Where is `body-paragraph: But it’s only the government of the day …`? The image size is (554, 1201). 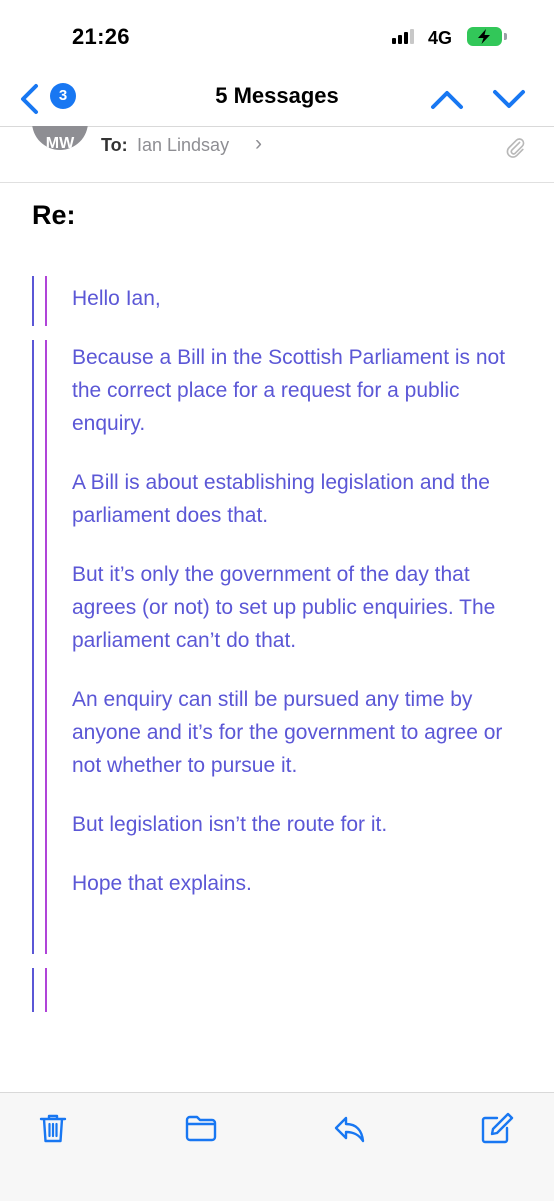
body-paragraph: But it’s only the government of the day … is located at coordinates (284, 607).